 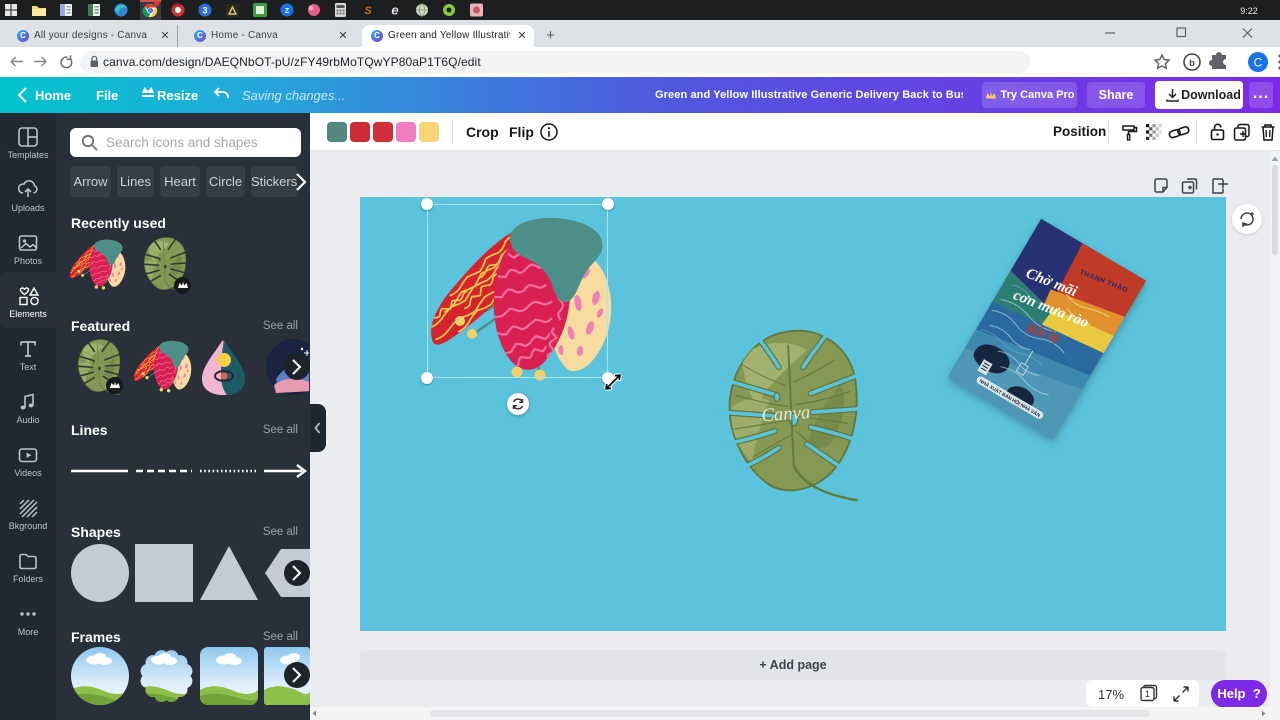 What do you see at coordinates (204, 11) in the screenshot?
I see `svg-text: 3` at bounding box center [204, 11].